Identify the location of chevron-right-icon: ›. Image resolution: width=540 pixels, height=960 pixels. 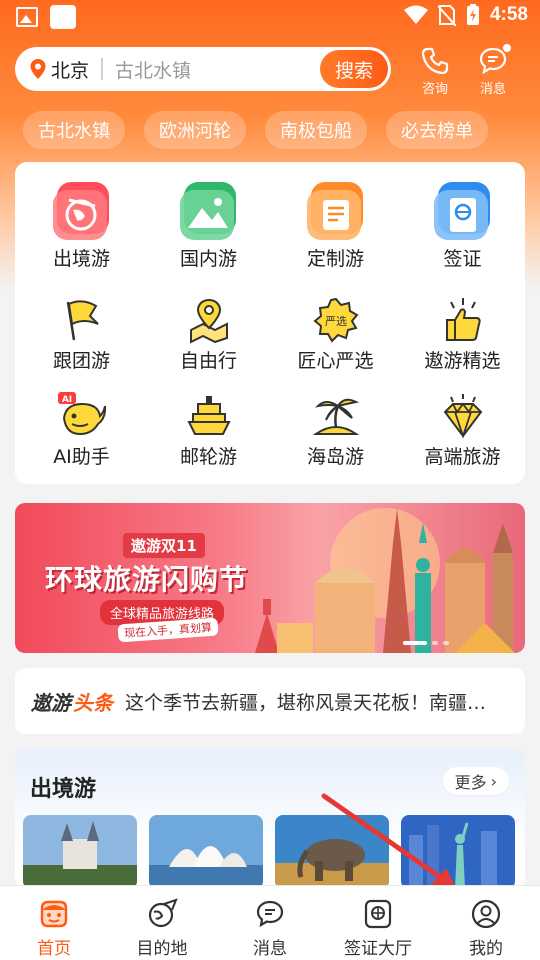
(493, 781).